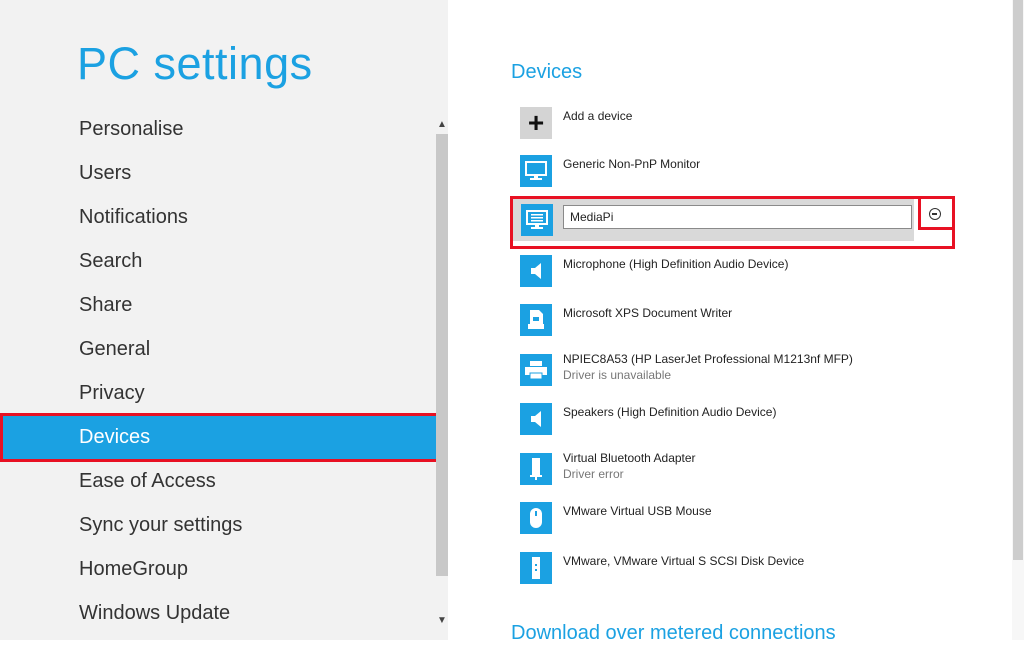 The height and width of the screenshot is (645, 1024). I want to click on device-status: Driver error, so click(593, 474).